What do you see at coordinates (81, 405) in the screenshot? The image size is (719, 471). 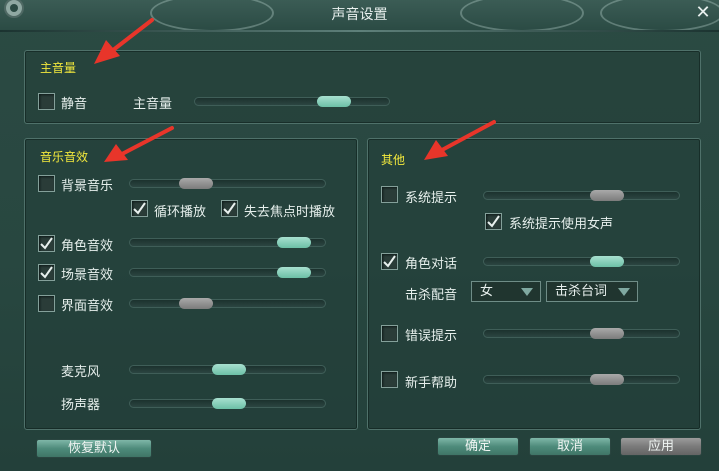 I see `speaker-label: 扬声器` at bounding box center [81, 405].